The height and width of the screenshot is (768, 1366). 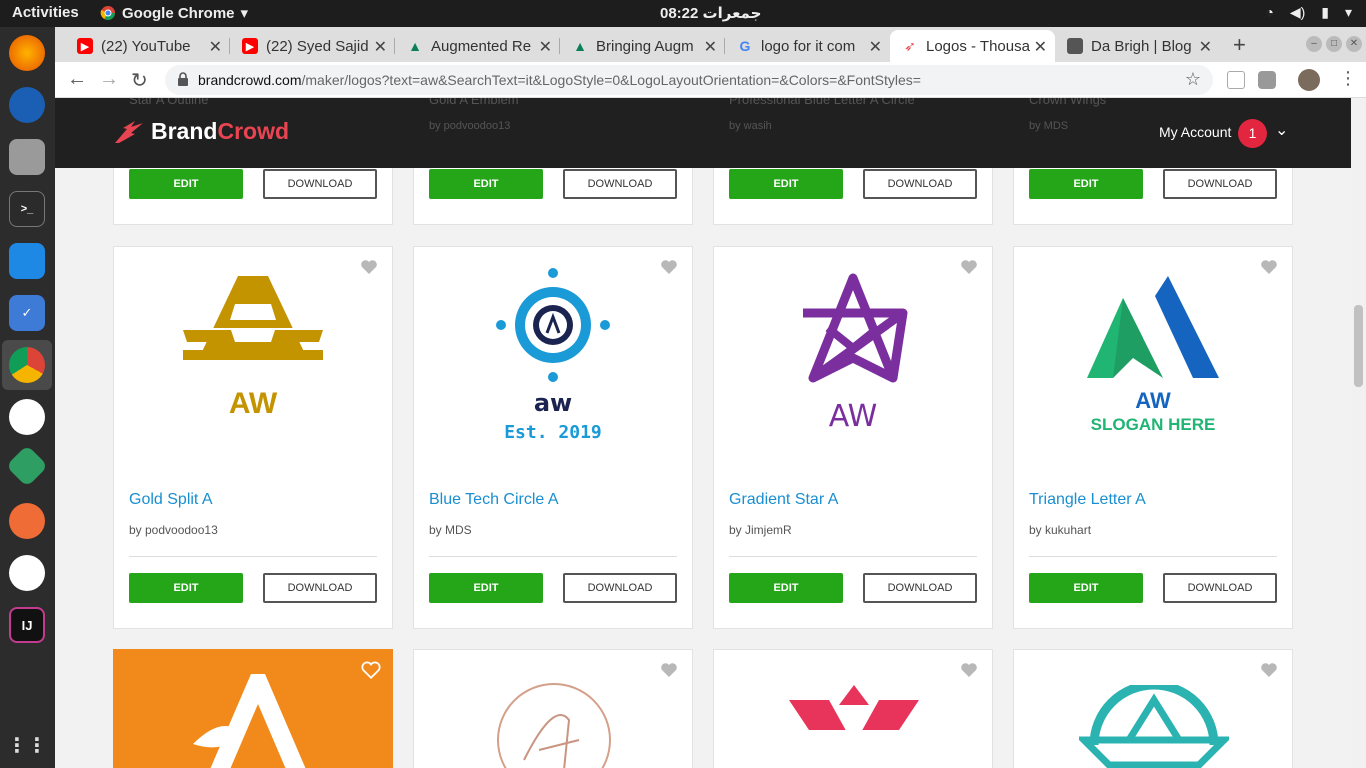 What do you see at coordinates (1358, 433) in the screenshot?
I see `page-scrollbar` at bounding box center [1358, 433].